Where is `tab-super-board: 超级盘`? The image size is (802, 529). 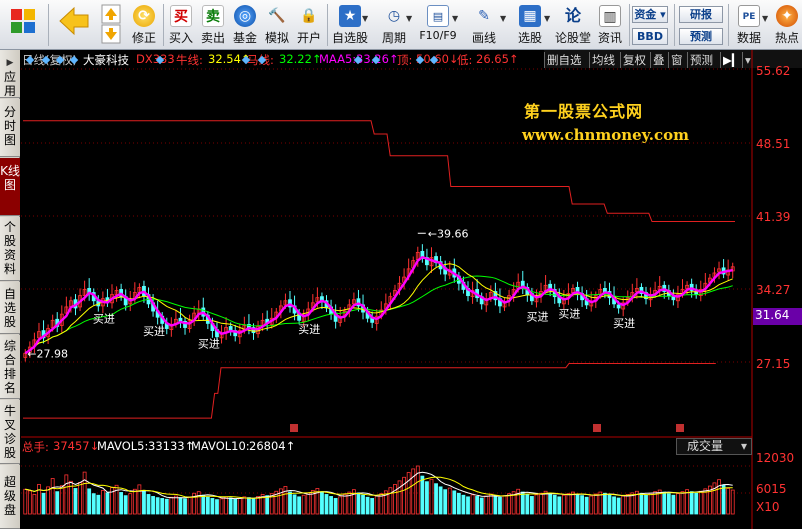
tab-super-board: 超级盘 is located at coordinates (10, 497).